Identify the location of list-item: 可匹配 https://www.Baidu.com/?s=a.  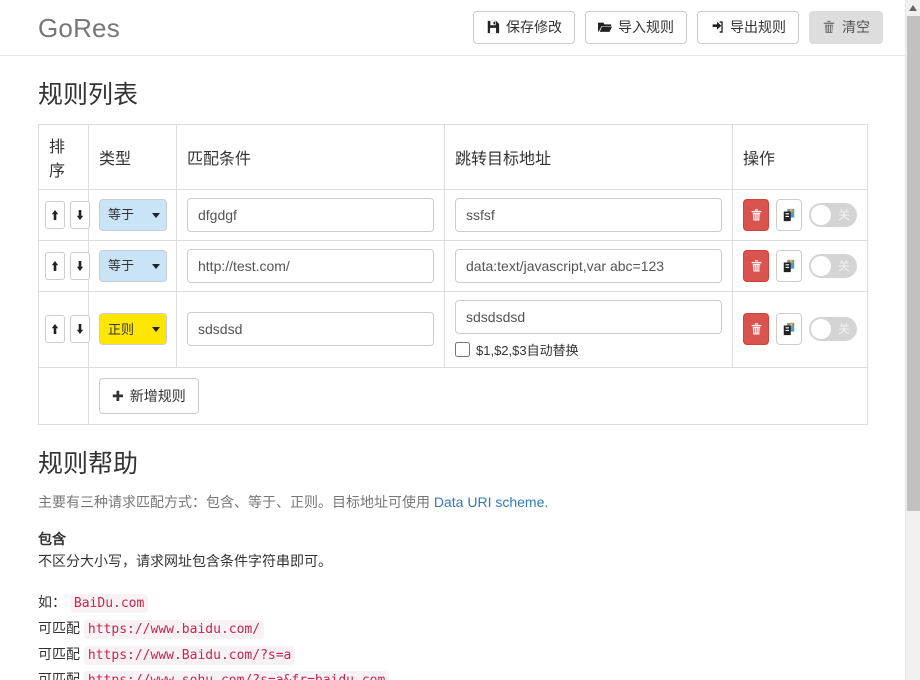
(452, 655).